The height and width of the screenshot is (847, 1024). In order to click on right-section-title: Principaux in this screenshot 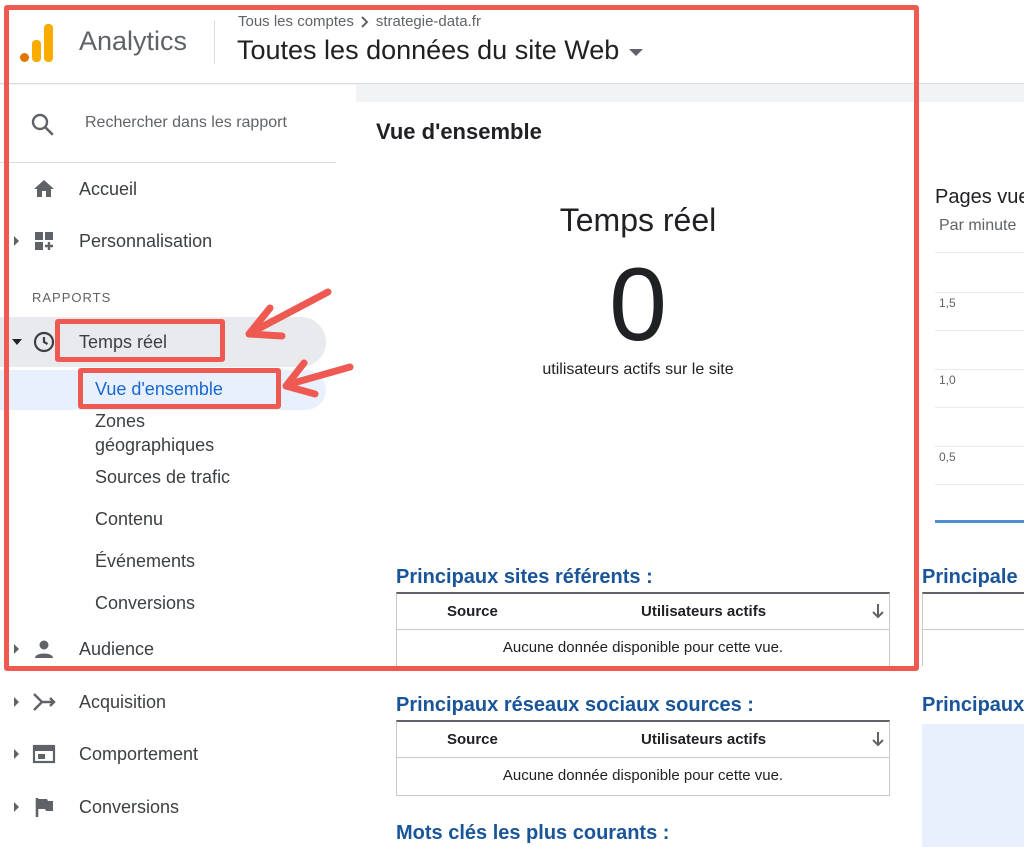, I will do `click(973, 705)`.